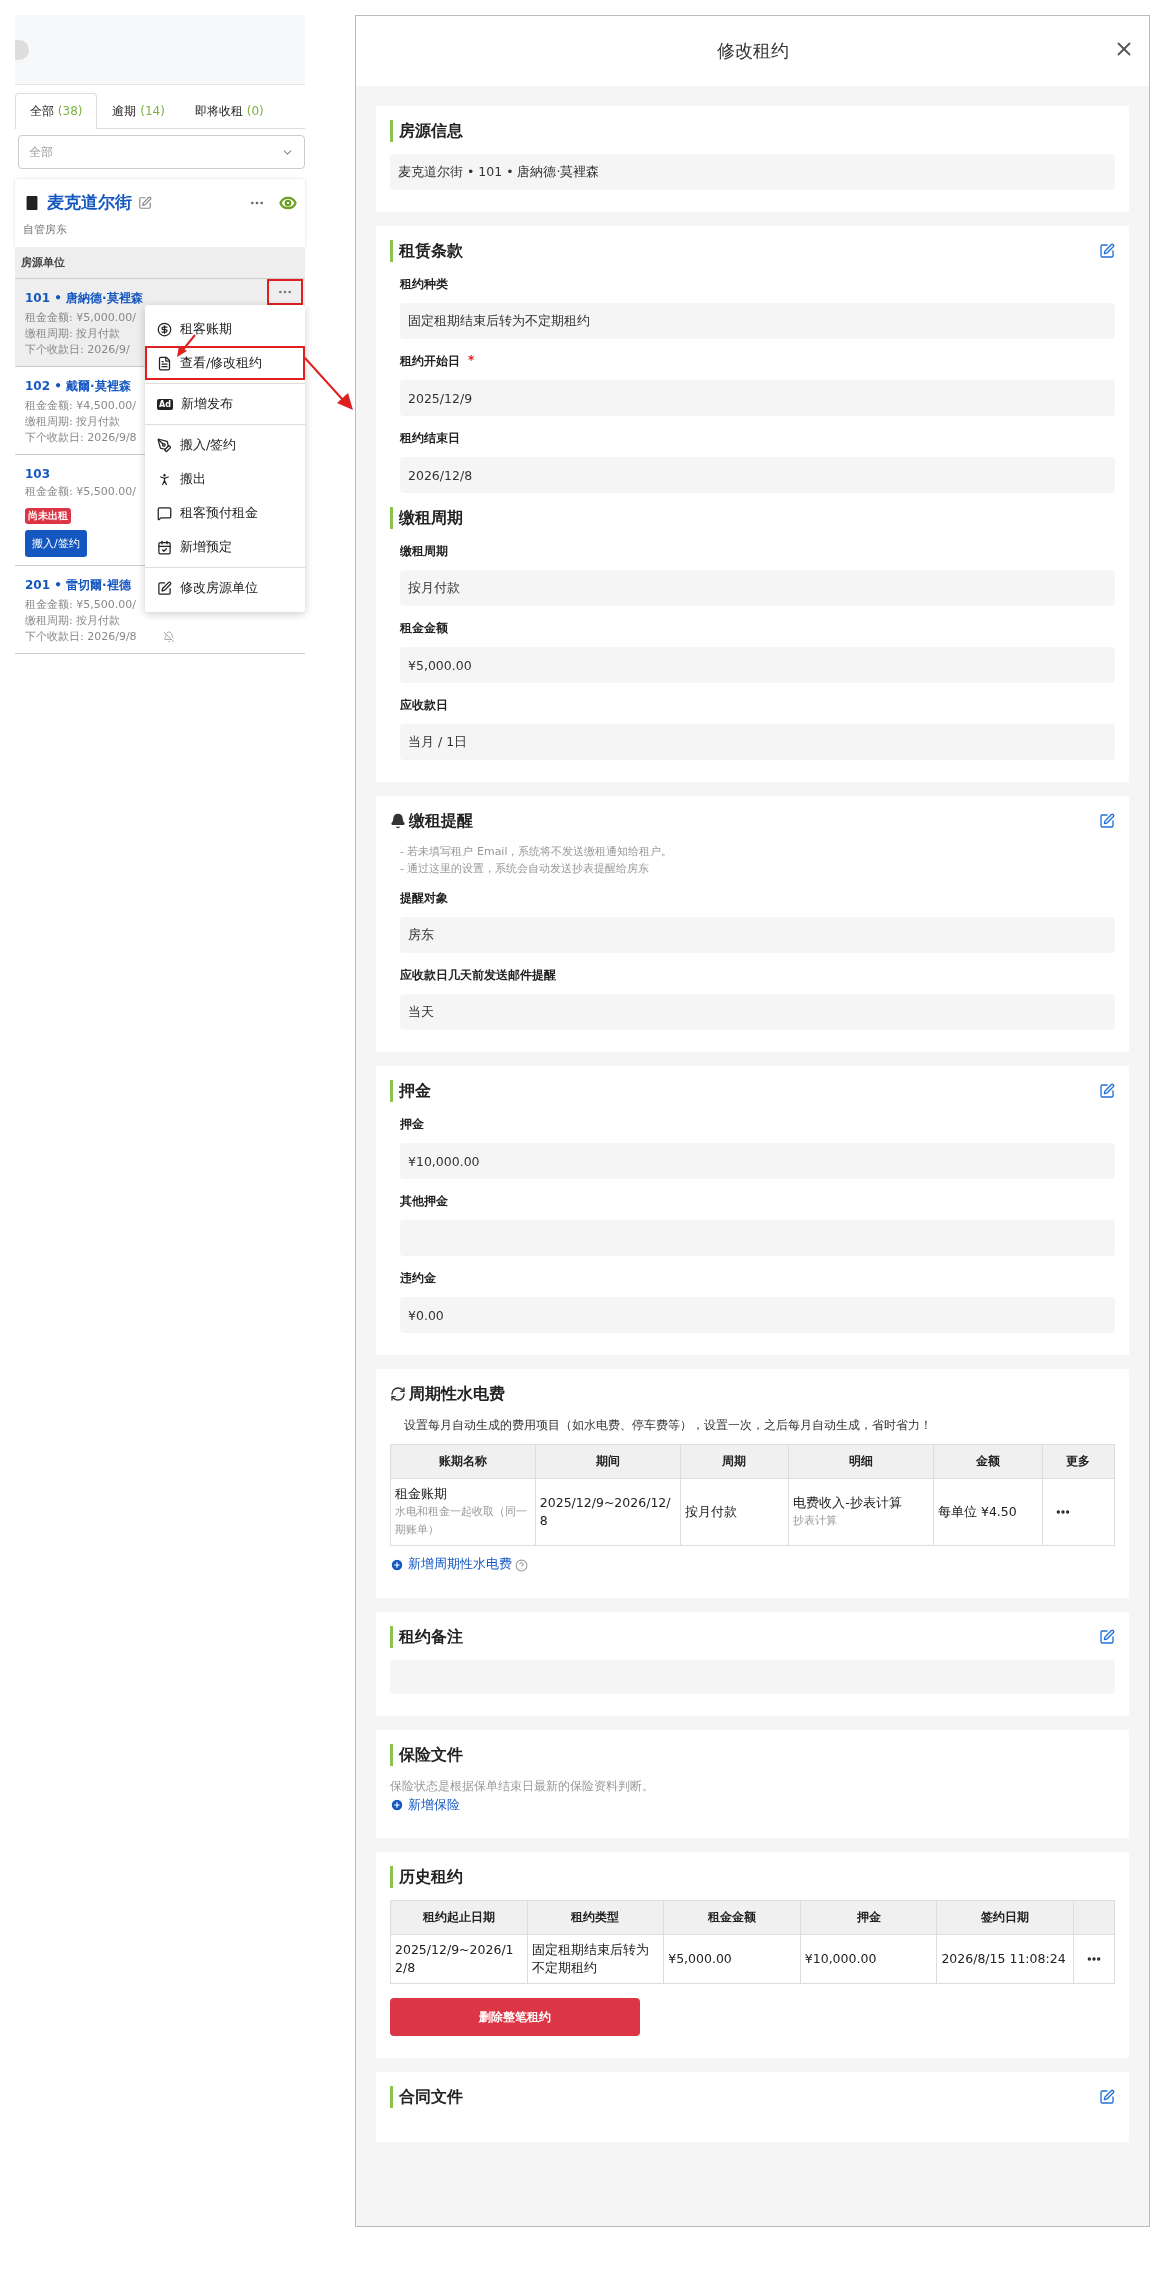 The image size is (1172, 2291). Describe the element at coordinates (463, 1461) in the screenshot. I see `column-header: 账期名称` at that location.